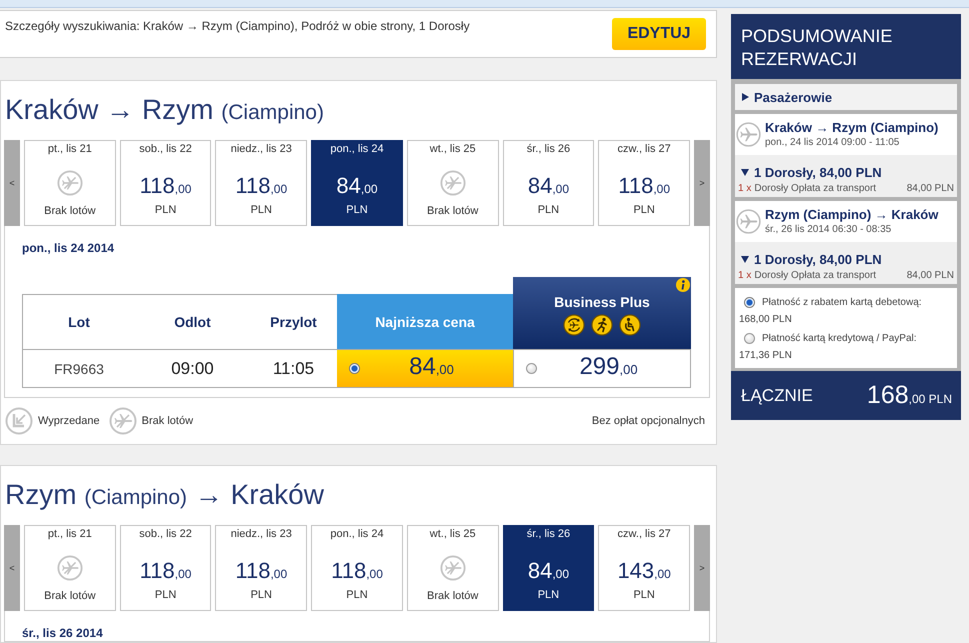 The height and width of the screenshot is (643, 969). What do you see at coordinates (164, 110) in the screenshot?
I see `route-title: Kraków → Rzym (Ciampino)` at bounding box center [164, 110].